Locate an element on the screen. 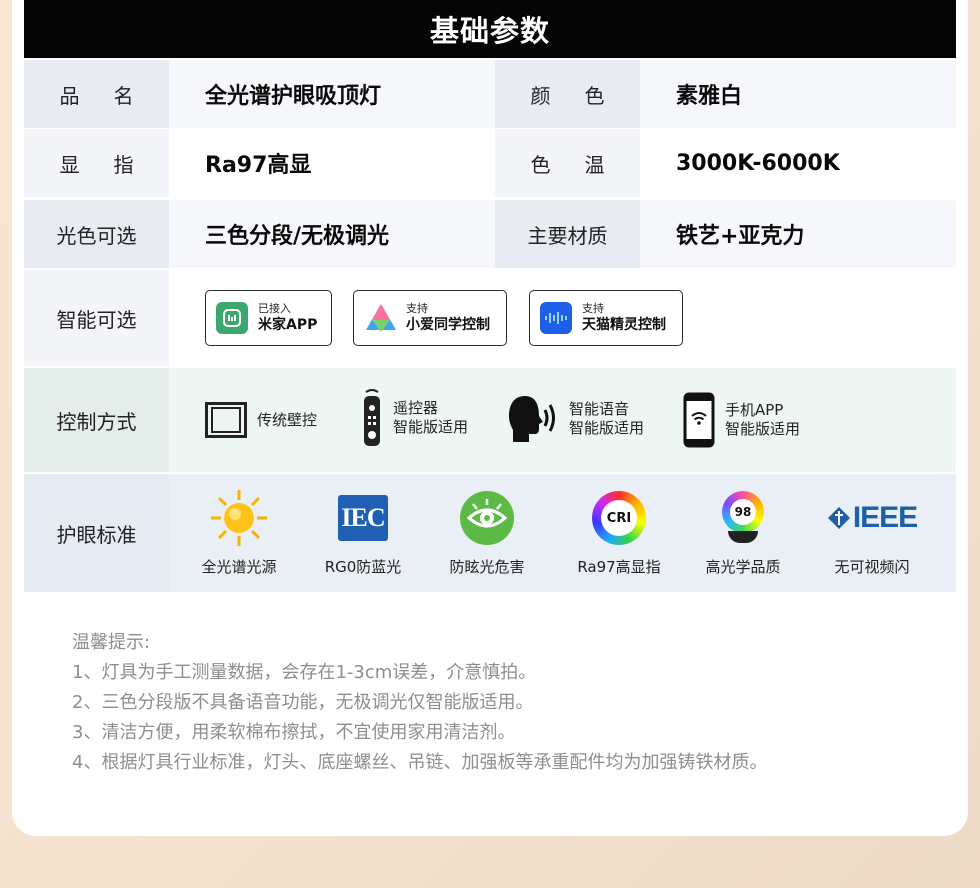  eye-icon is located at coordinates (487, 518).